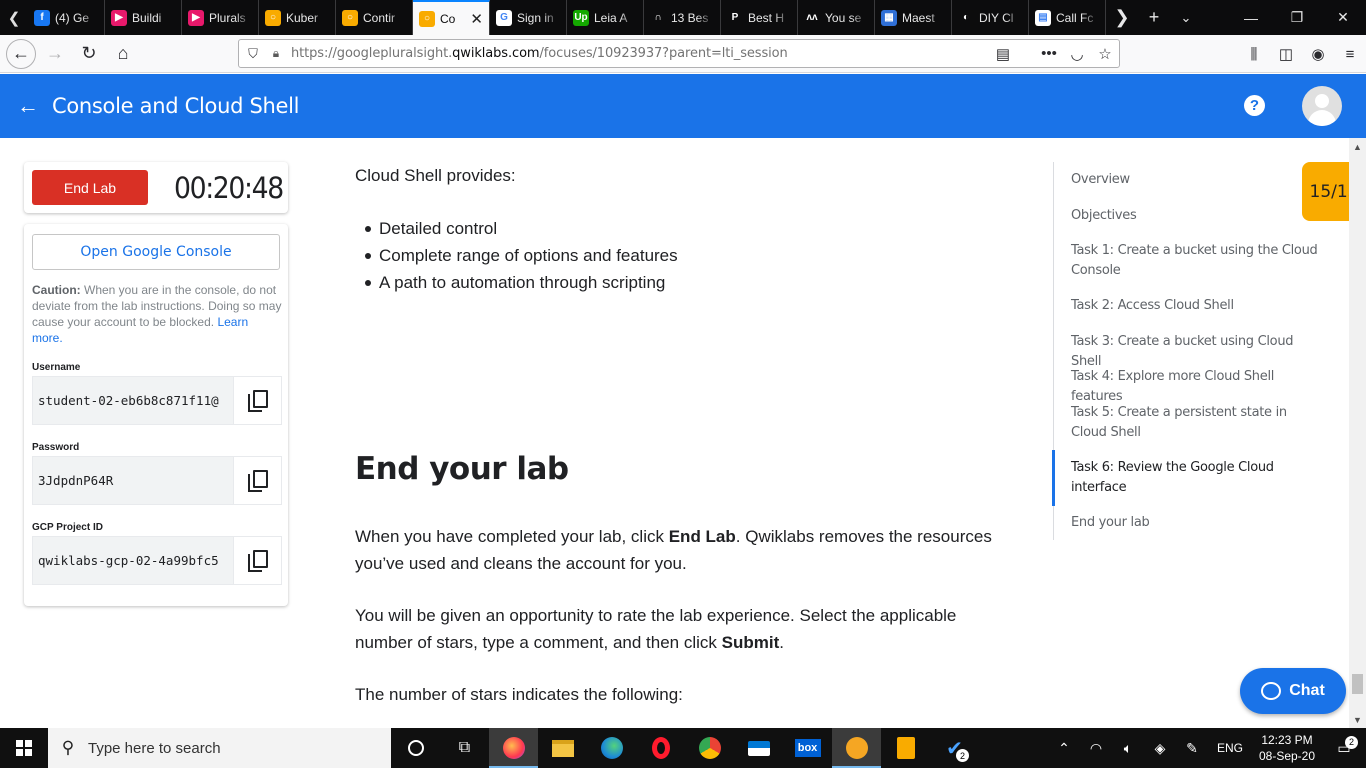 This screenshot has height=768, width=1366. What do you see at coordinates (513, 748) in the screenshot?
I see `firefox-taskbar-icon` at bounding box center [513, 748].